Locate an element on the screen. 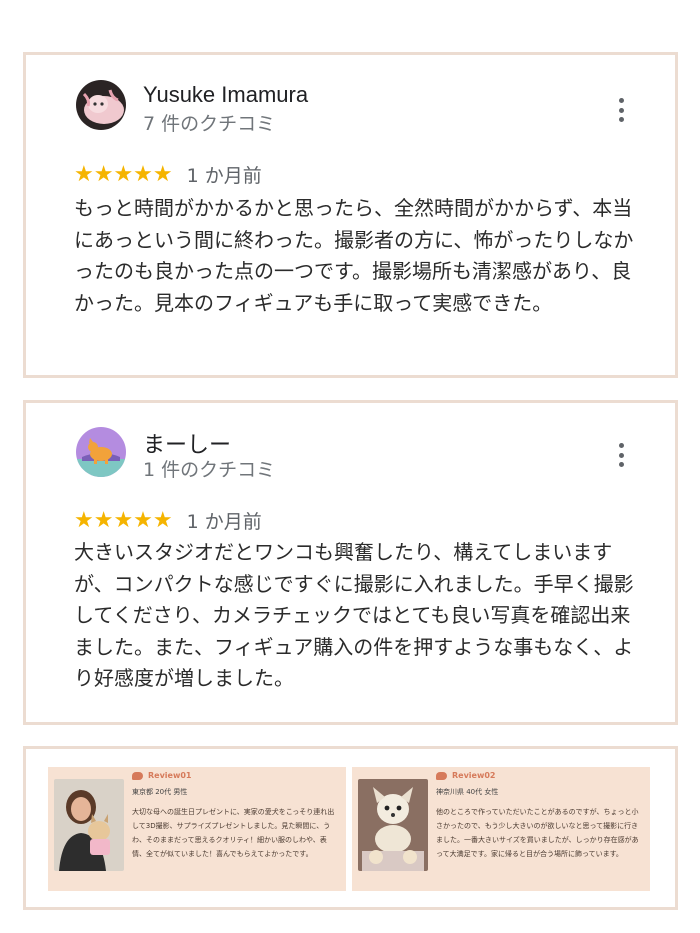  review-tag: Review01 is located at coordinates (162, 775).